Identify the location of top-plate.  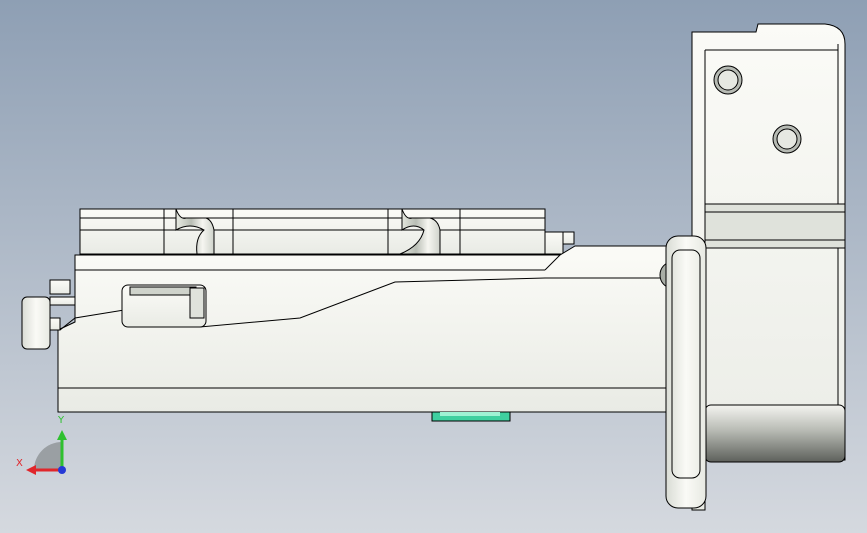
(327, 231).